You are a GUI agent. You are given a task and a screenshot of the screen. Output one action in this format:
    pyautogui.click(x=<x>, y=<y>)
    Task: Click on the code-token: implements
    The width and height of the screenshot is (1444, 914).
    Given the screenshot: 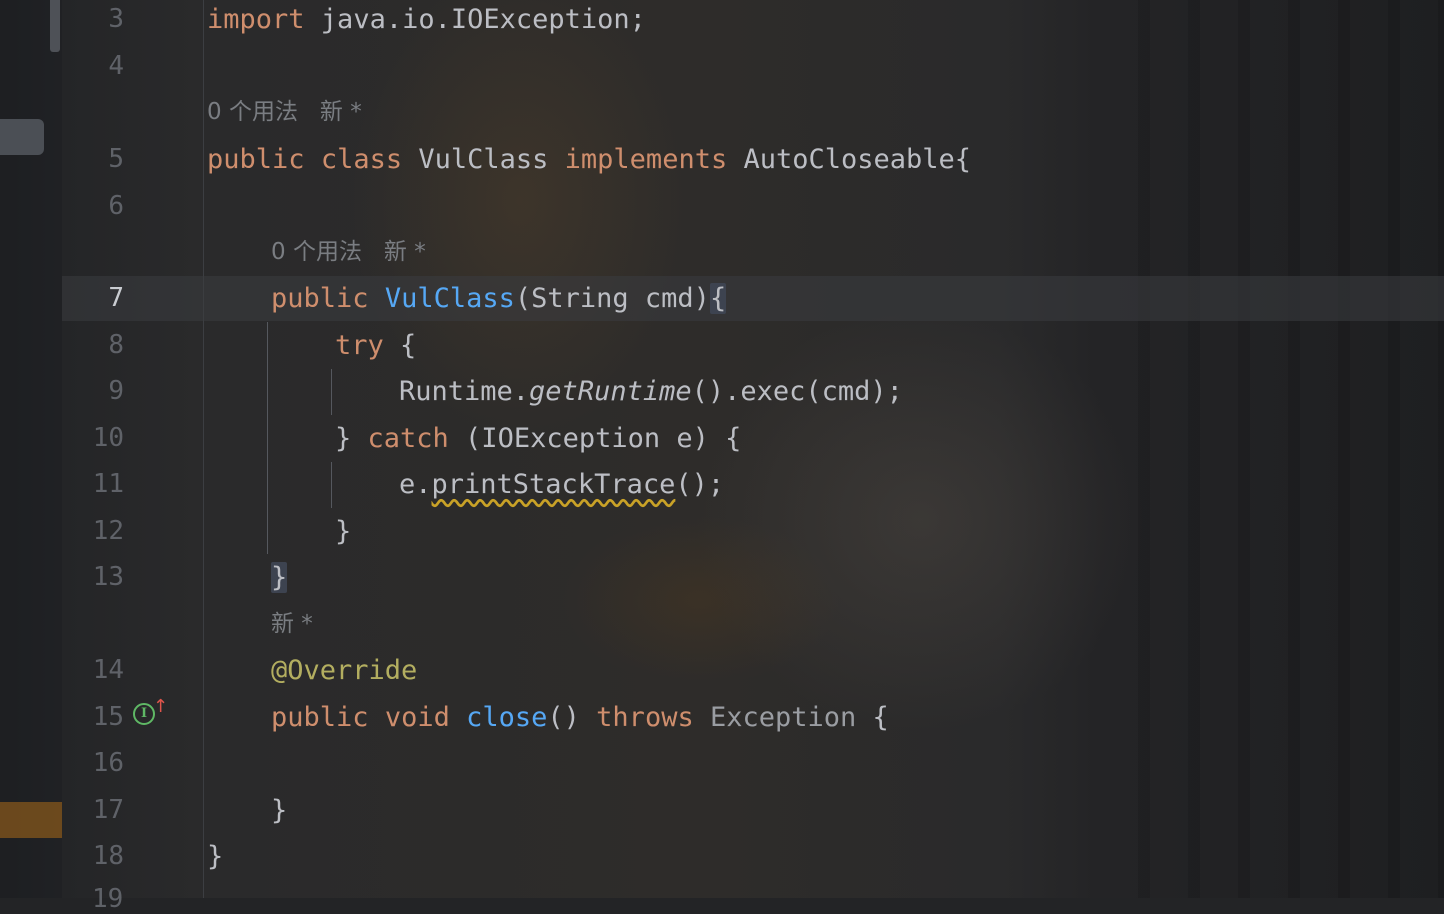 What is the action you would take?
    pyautogui.click(x=646, y=159)
    